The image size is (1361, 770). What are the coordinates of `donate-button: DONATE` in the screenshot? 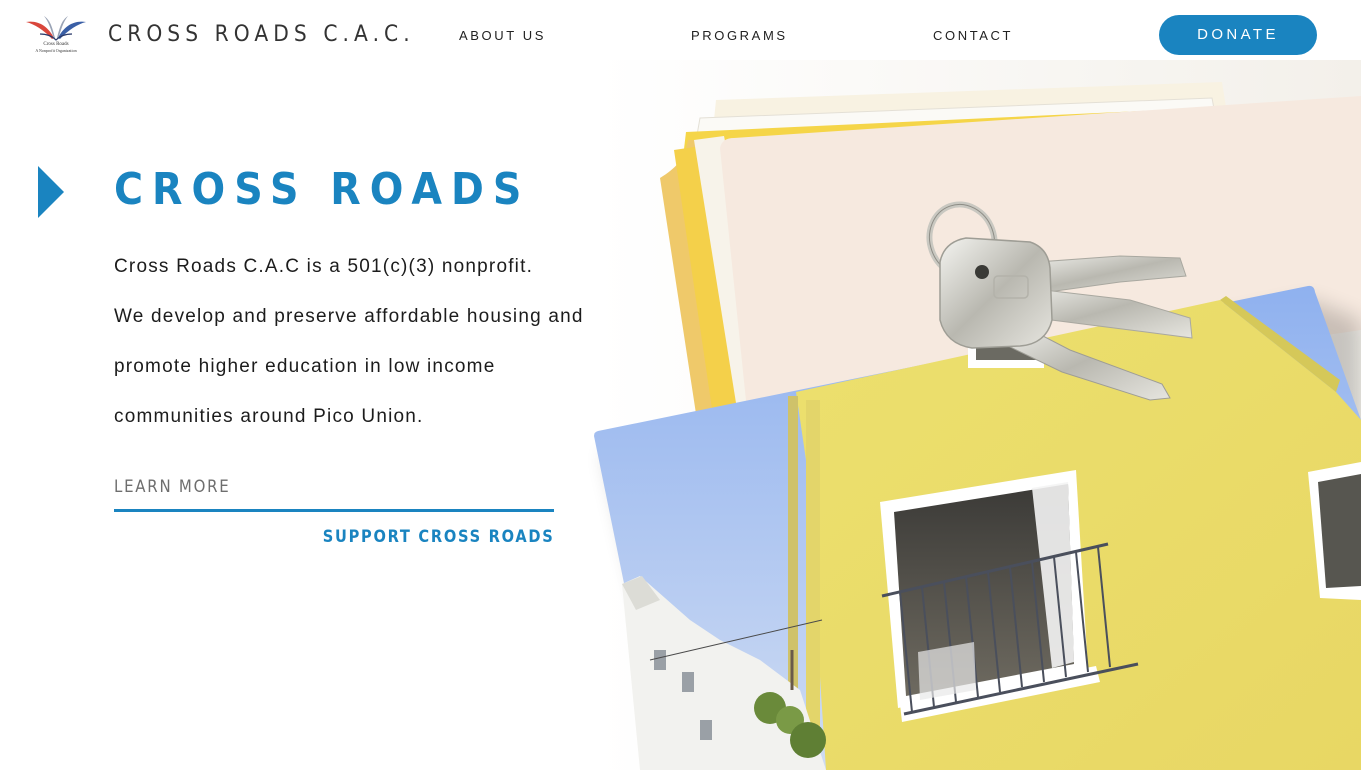 It's located at (1238, 35).